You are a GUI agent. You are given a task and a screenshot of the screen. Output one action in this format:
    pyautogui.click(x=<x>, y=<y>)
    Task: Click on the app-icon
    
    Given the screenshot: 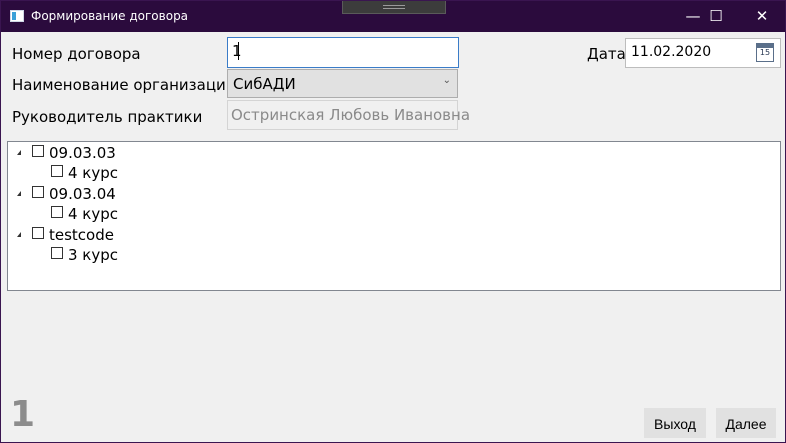 What is the action you would take?
    pyautogui.click(x=17, y=16)
    